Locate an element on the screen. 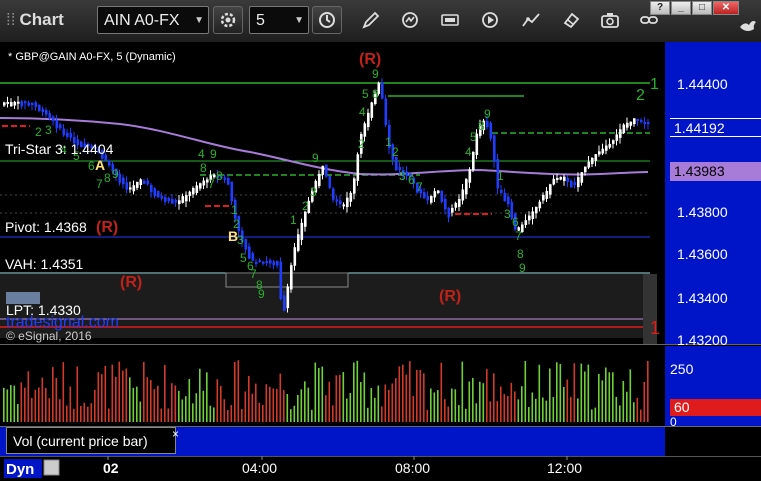 The width and height of the screenshot is (761, 481). play-icon is located at coordinates (490, 20).